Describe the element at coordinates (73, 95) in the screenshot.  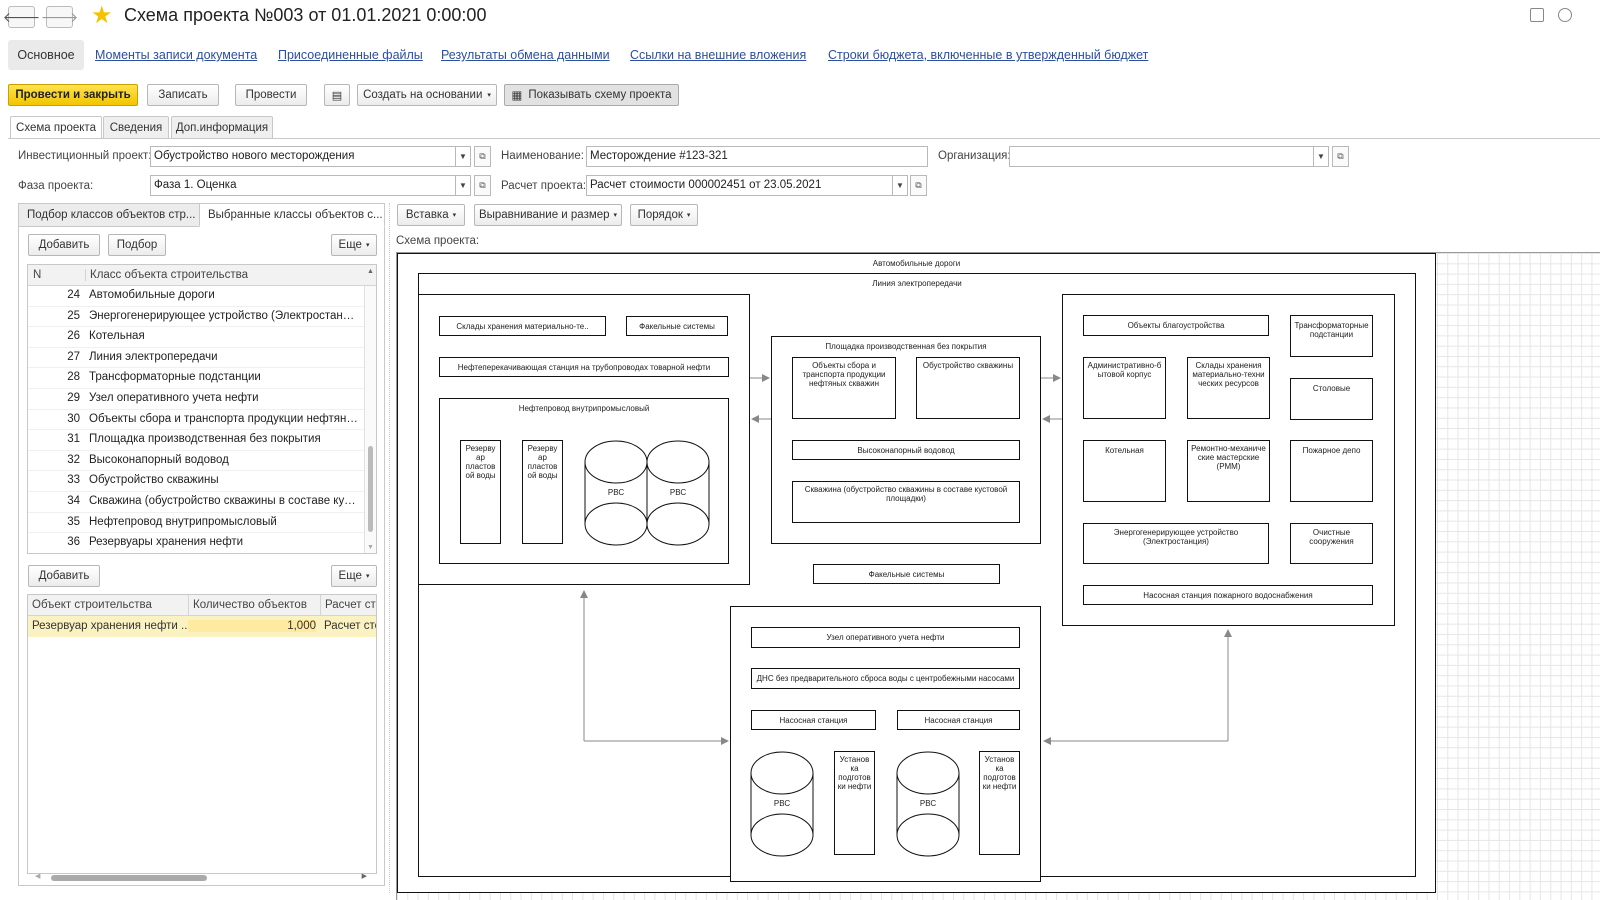
I see `post-and-close-button: Провести и закрыть` at that location.